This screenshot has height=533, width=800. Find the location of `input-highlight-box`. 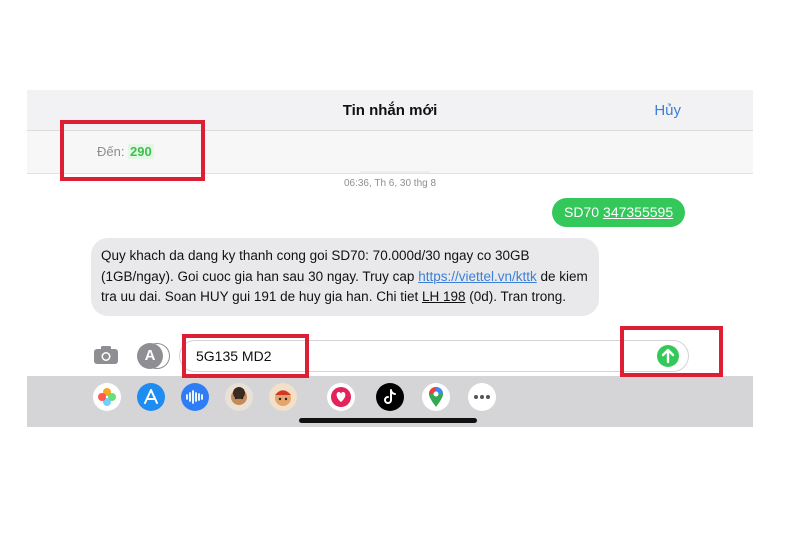

input-highlight-box is located at coordinates (245, 356).